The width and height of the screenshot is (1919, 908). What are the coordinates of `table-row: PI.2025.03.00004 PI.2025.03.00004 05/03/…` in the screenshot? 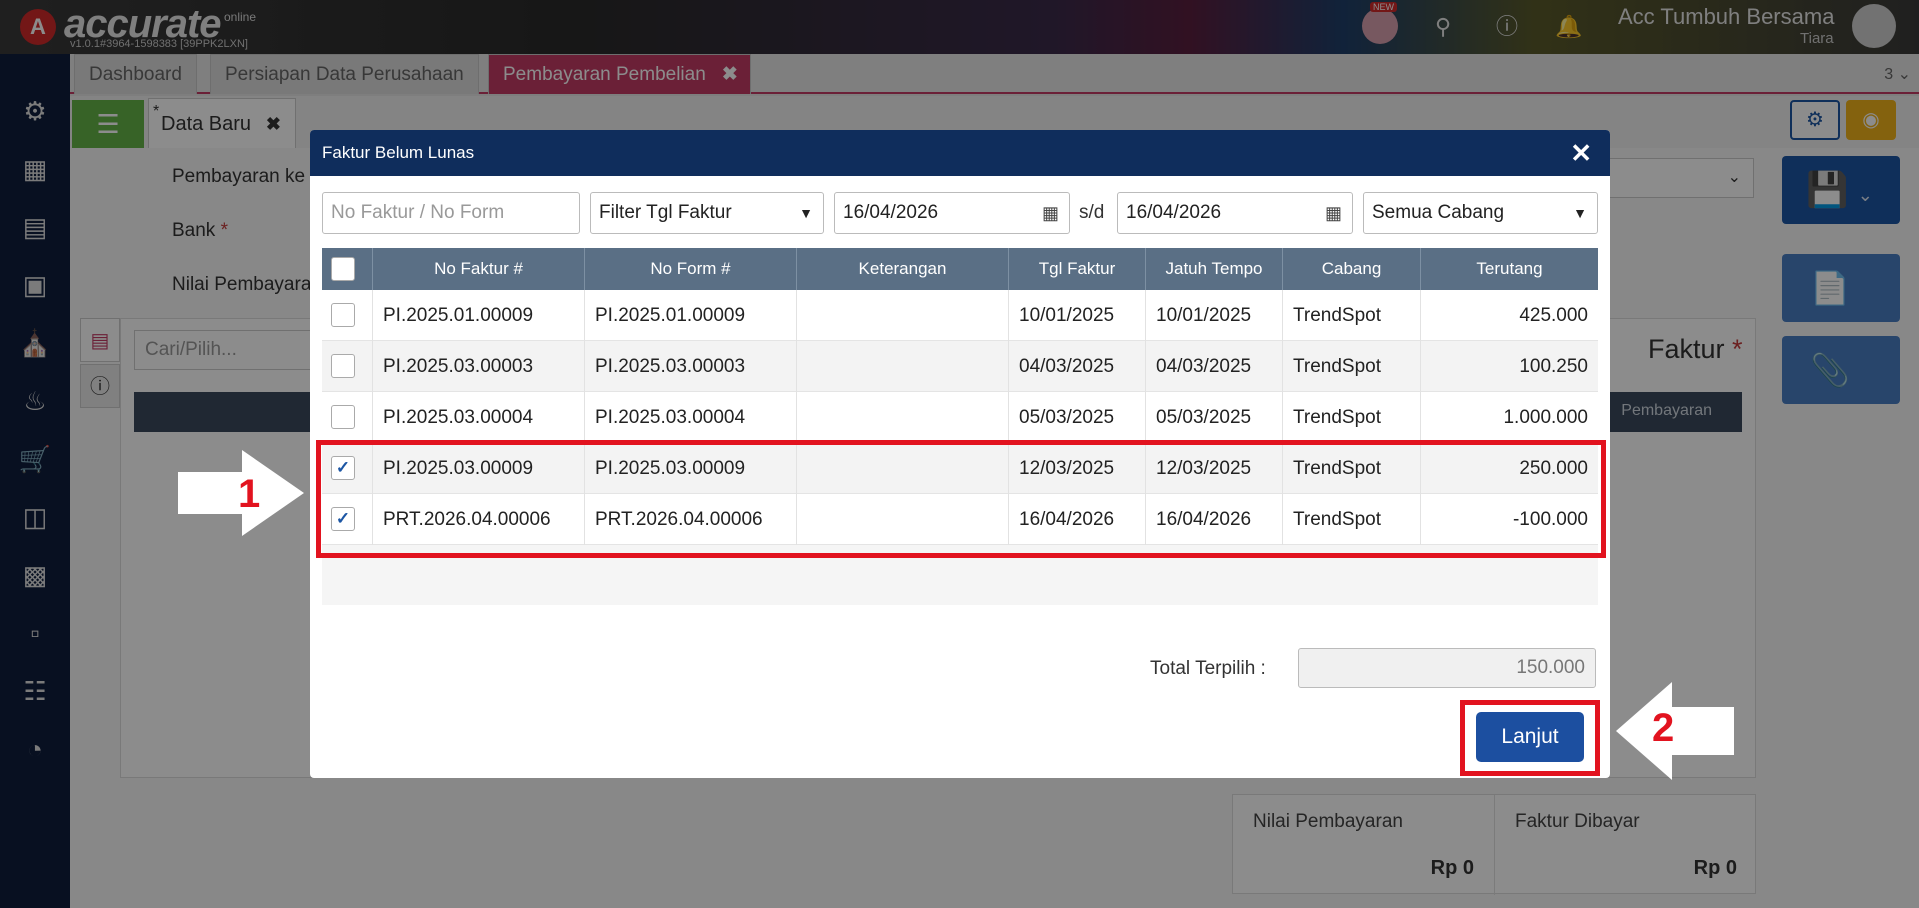 It's located at (960, 417).